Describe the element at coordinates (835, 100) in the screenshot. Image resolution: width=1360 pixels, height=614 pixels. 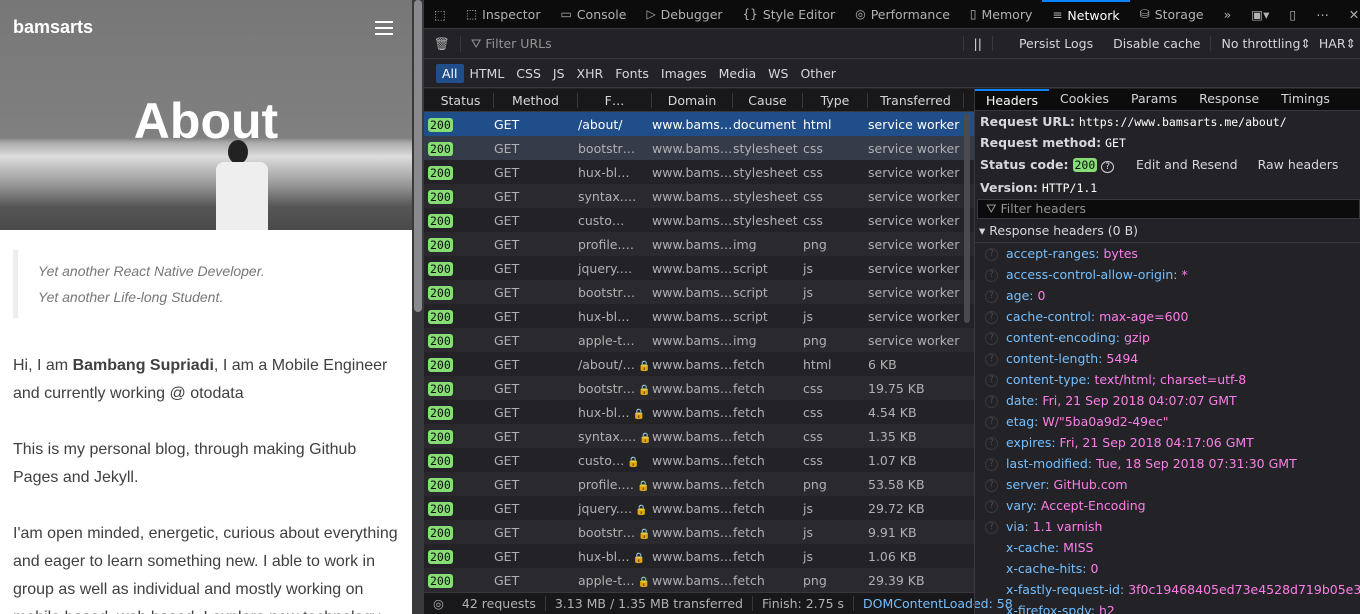
I see `column-header-5: Type` at that location.